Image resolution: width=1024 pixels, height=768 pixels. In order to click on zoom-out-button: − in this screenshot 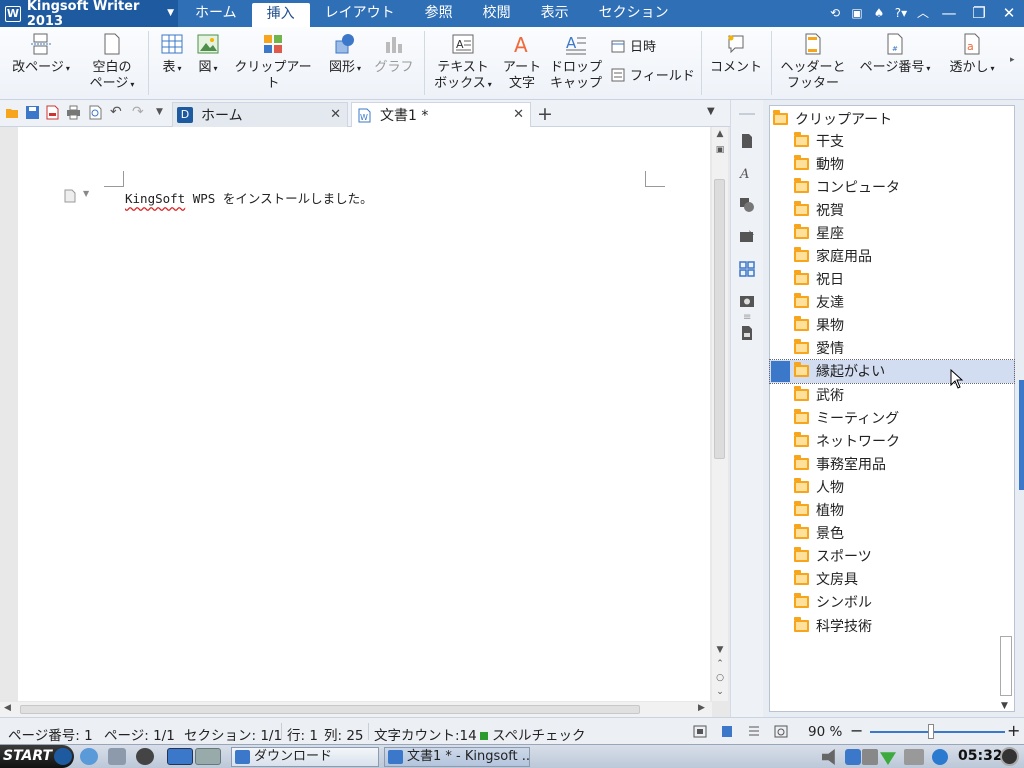, I will do `click(856, 730)`.